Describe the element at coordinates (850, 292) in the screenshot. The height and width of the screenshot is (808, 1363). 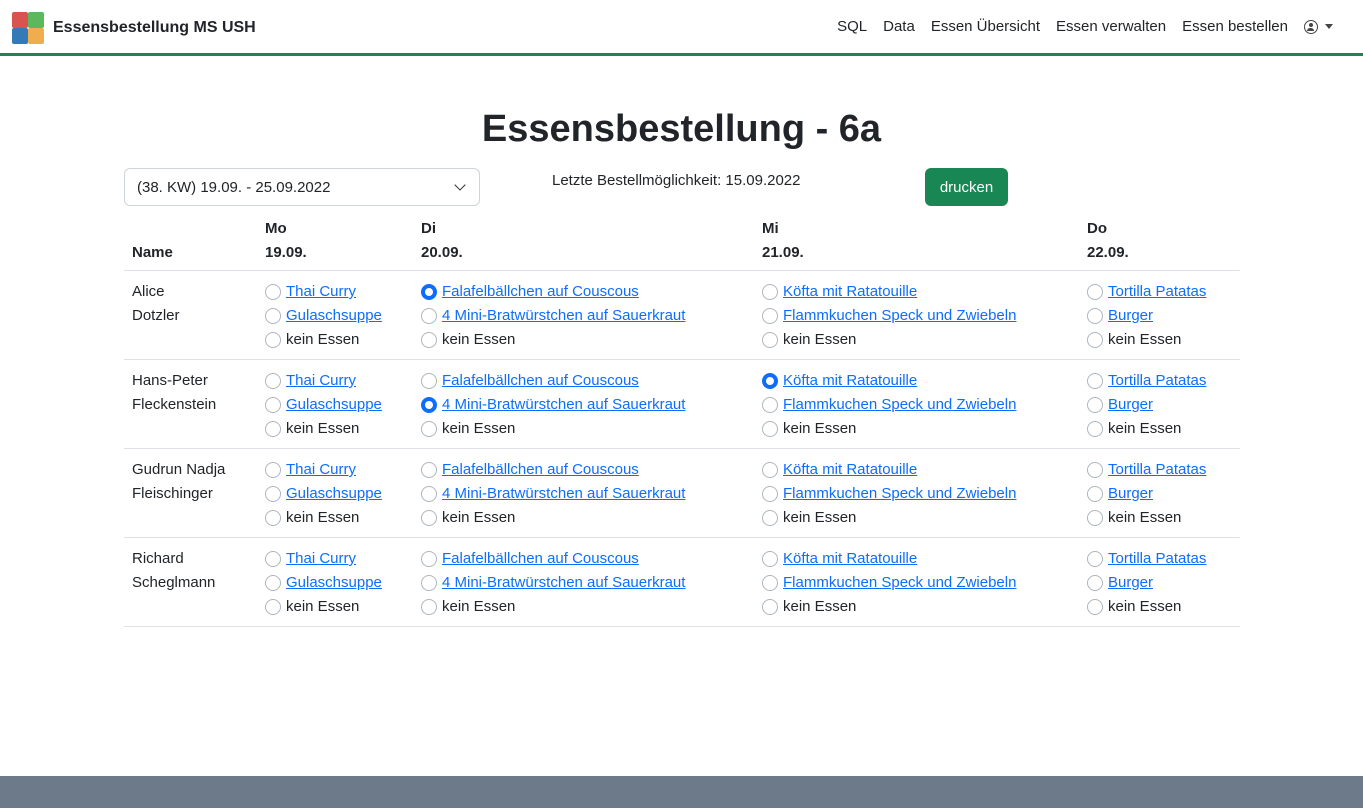
I see `meal-link: Köfta mit Ratatouille` at that location.